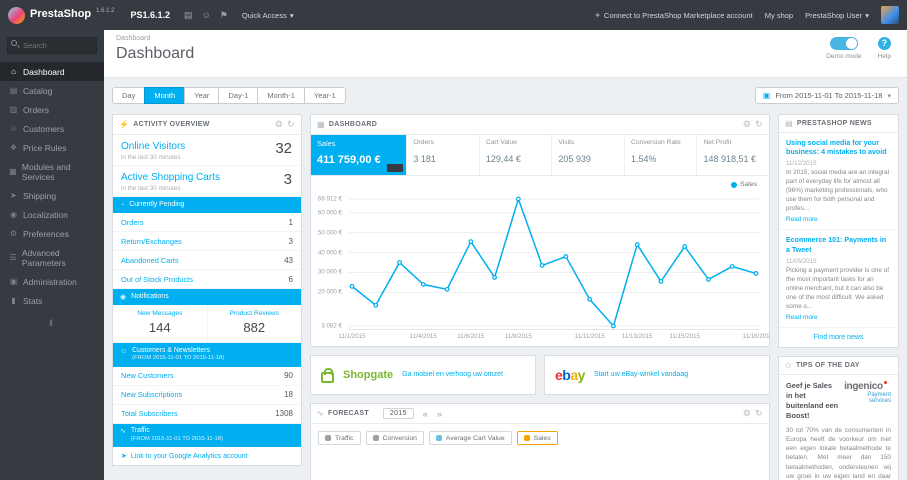 This screenshot has height=480, width=907. What do you see at coordinates (52, 147) in the screenshot?
I see `sidebar-item-price-rules: ❖ Price Rules` at bounding box center [52, 147].